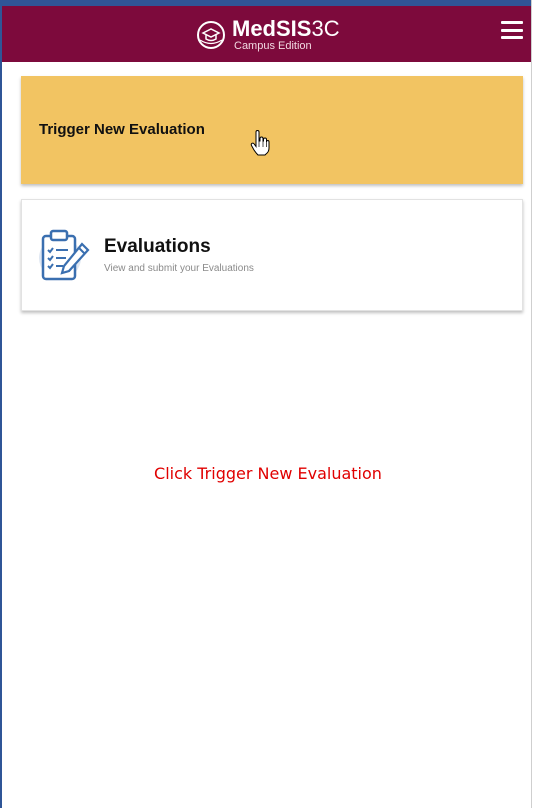 Image resolution: width=534 pixels, height=808 pixels. What do you see at coordinates (260, 143) in the screenshot?
I see `hand-pointer-cursor-icon` at bounding box center [260, 143].